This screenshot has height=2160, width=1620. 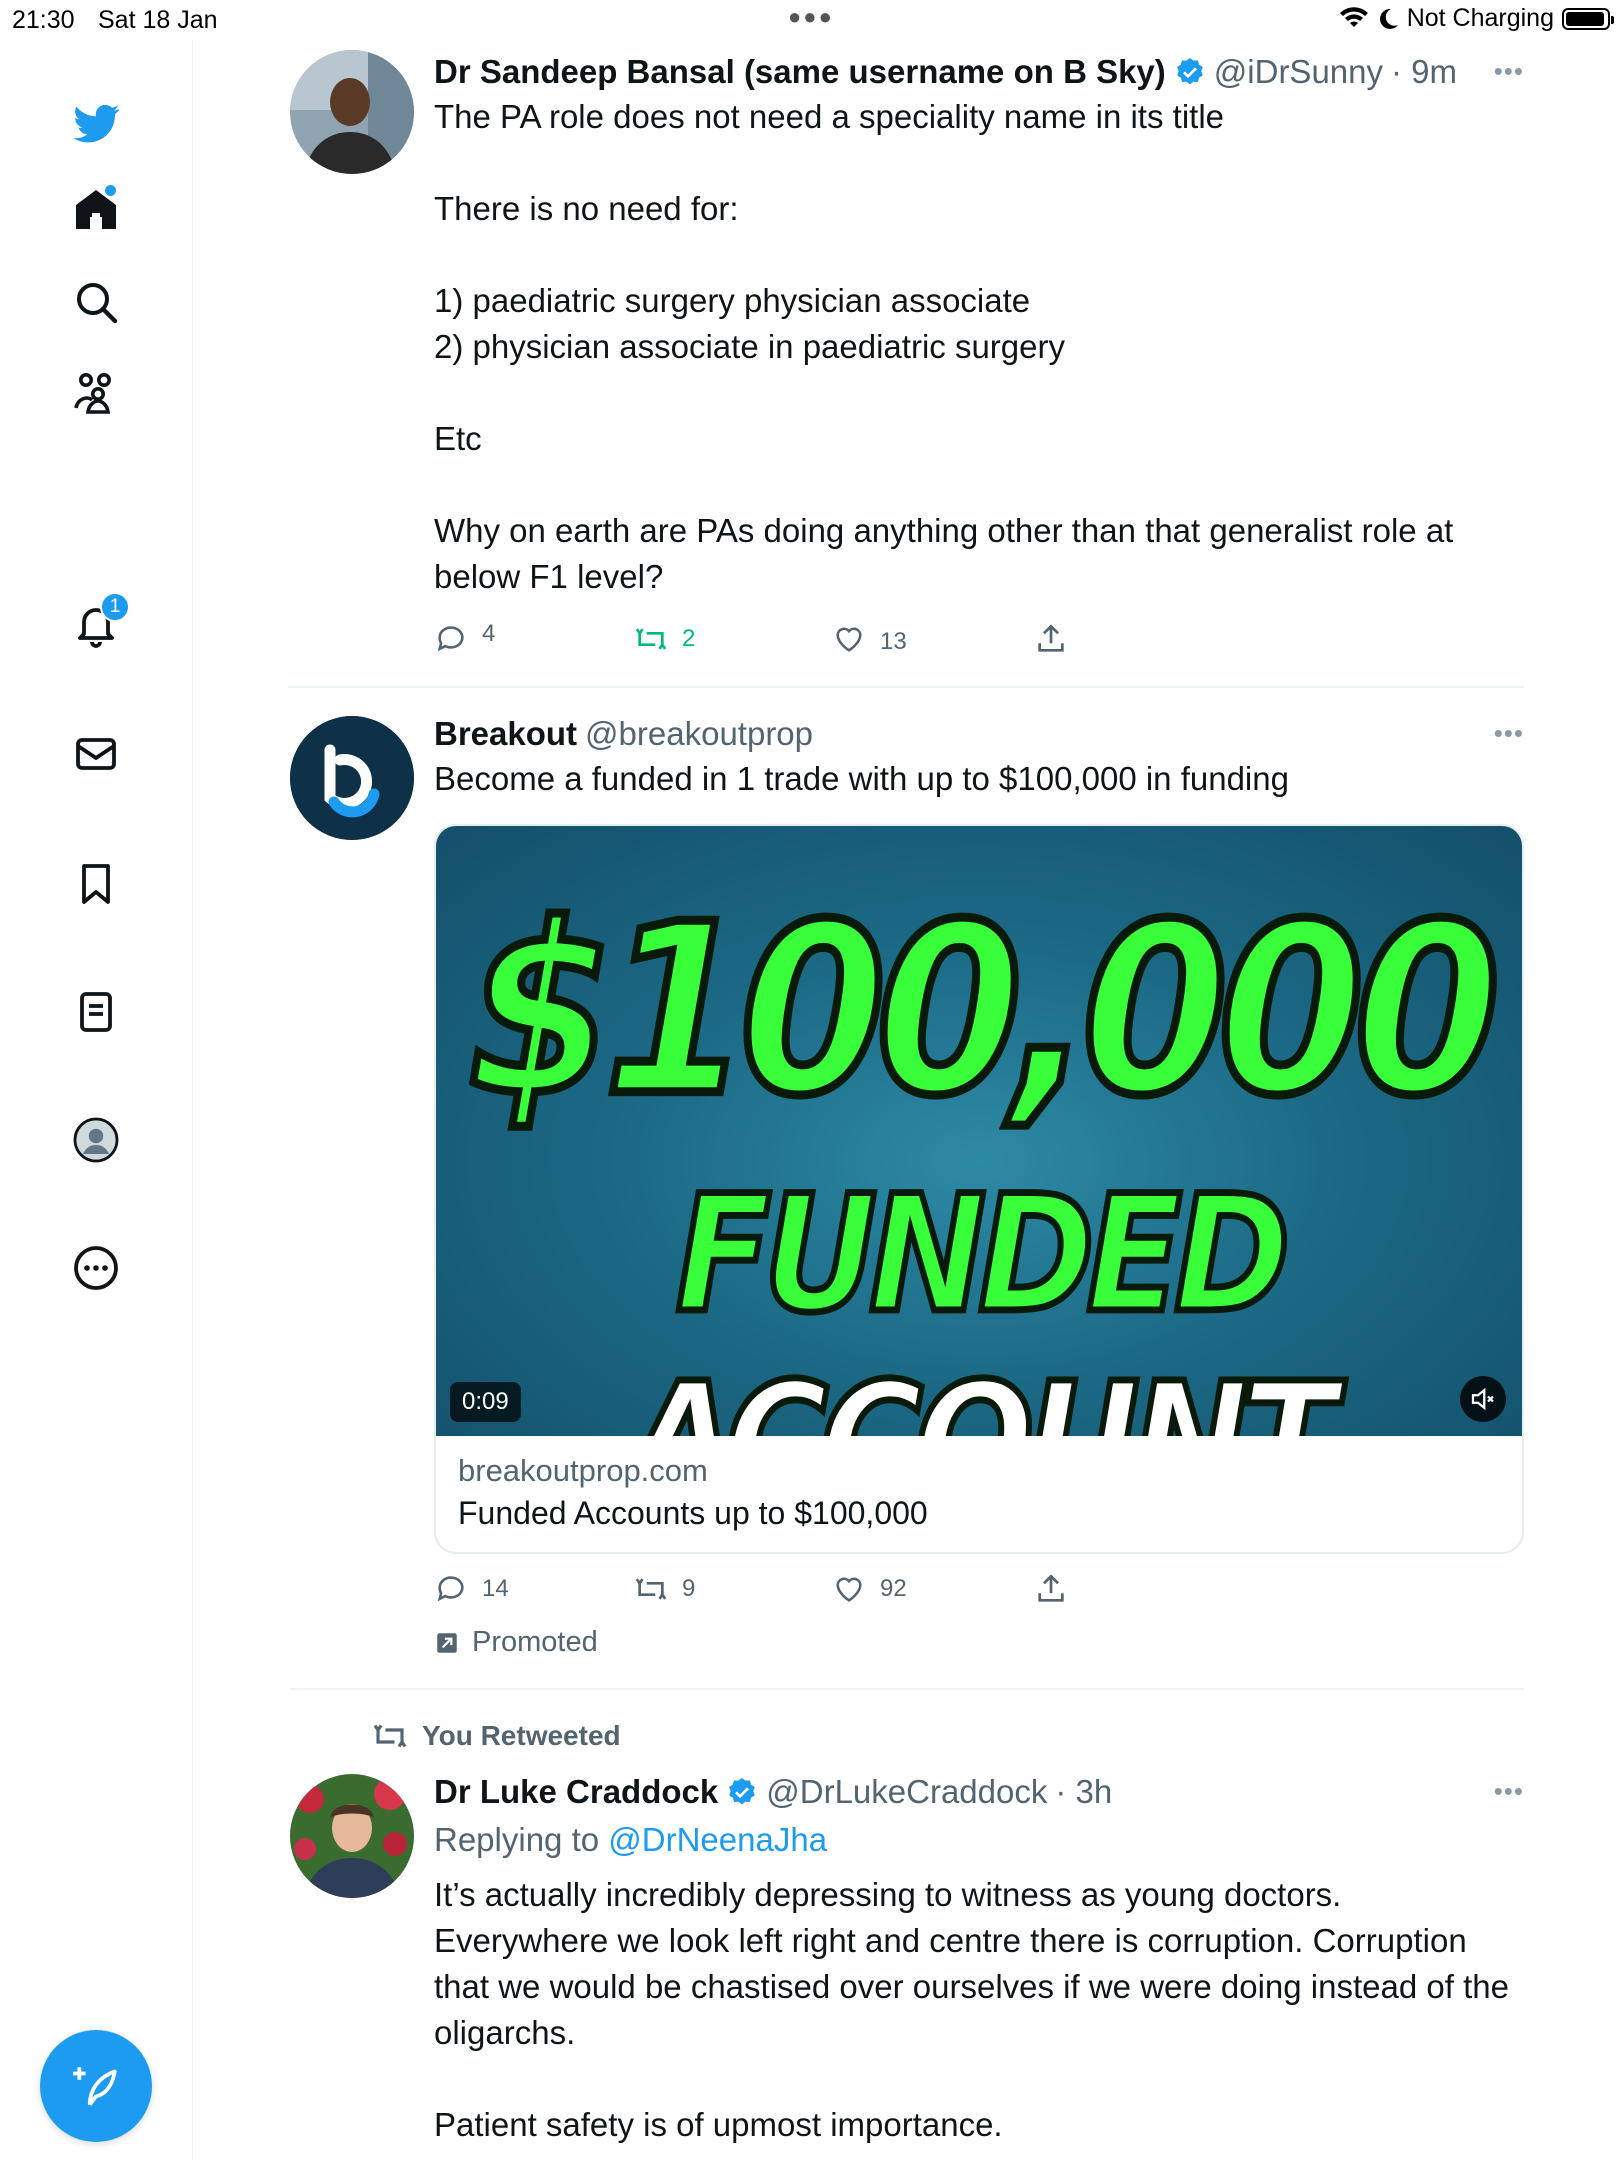 What do you see at coordinates (689, 1588) in the screenshot?
I see `retweet-count: 9` at bounding box center [689, 1588].